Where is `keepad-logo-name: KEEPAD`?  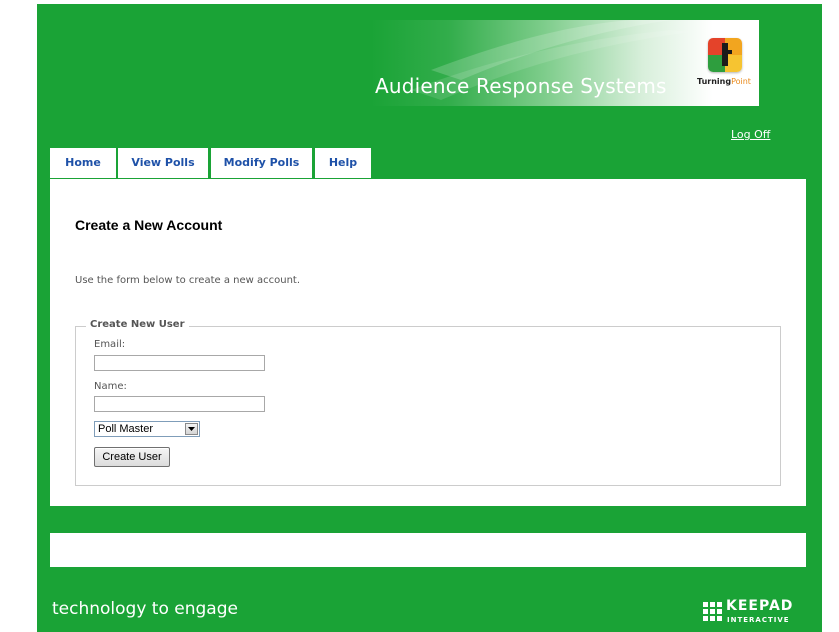
keepad-logo-name: KEEPAD is located at coordinates (760, 606).